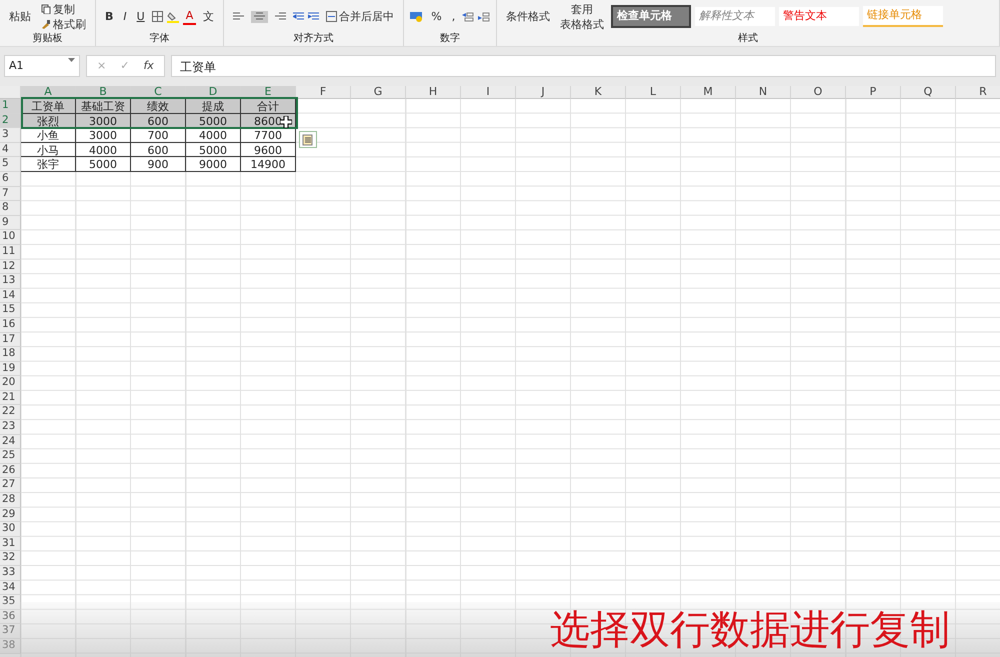  What do you see at coordinates (10, 383) in the screenshot?
I see `row-header: 20` at bounding box center [10, 383].